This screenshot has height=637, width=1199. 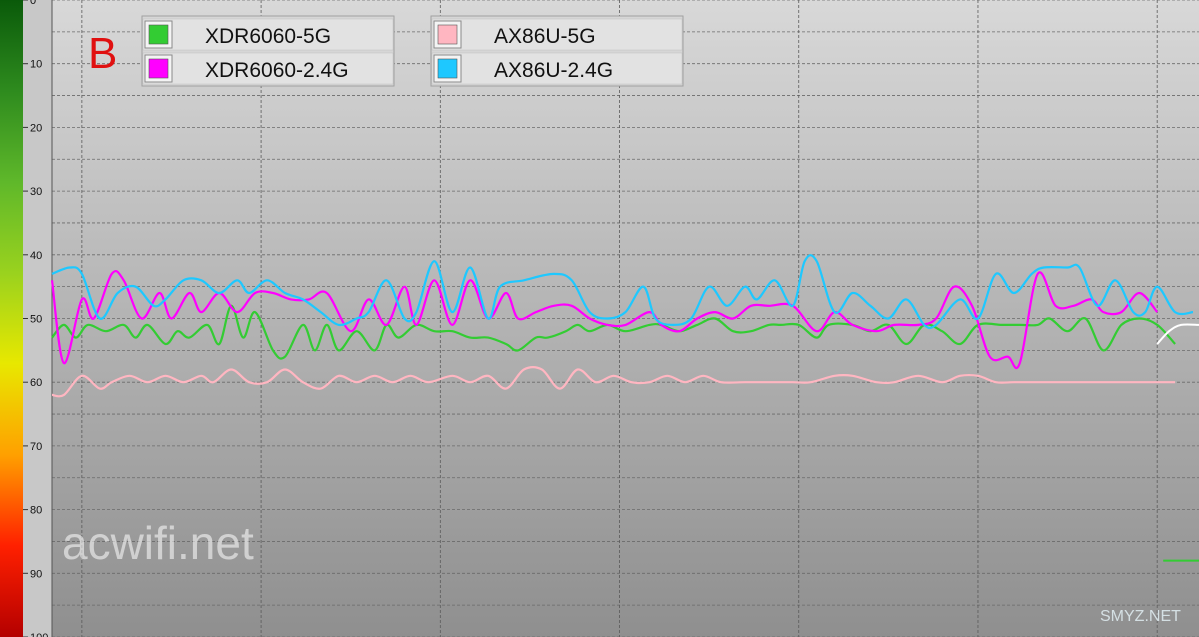 I want to click on y-tick-label: 20, so click(x=36, y=128).